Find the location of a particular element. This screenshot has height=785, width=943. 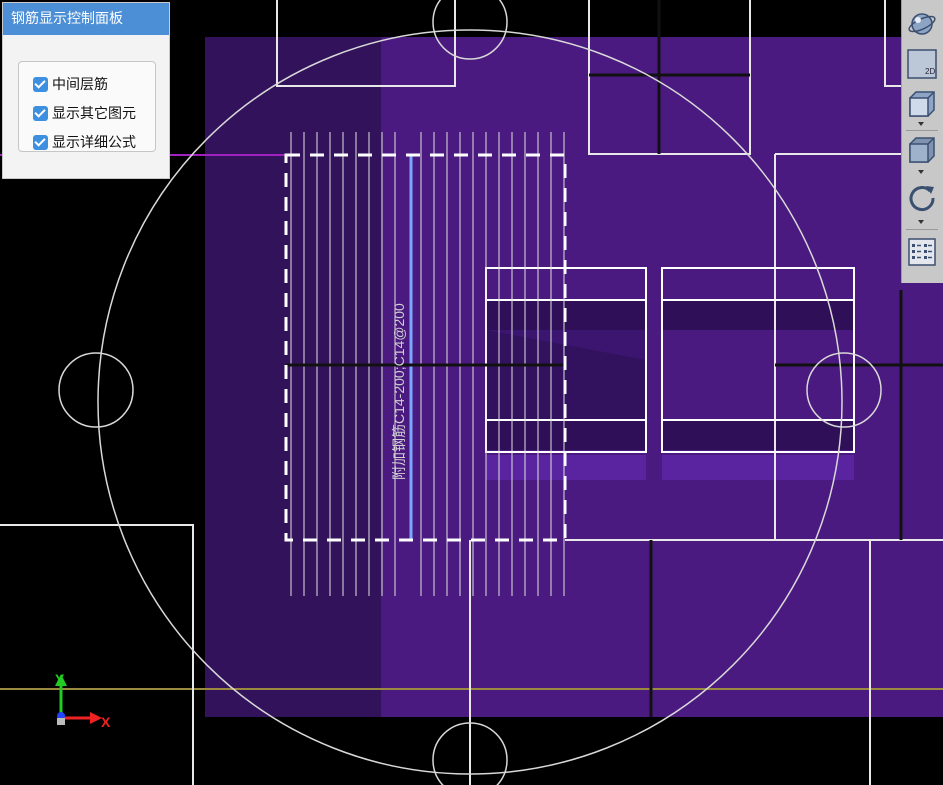

checkbox-label: 显示详细公式 is located at coordinates (94, 143).